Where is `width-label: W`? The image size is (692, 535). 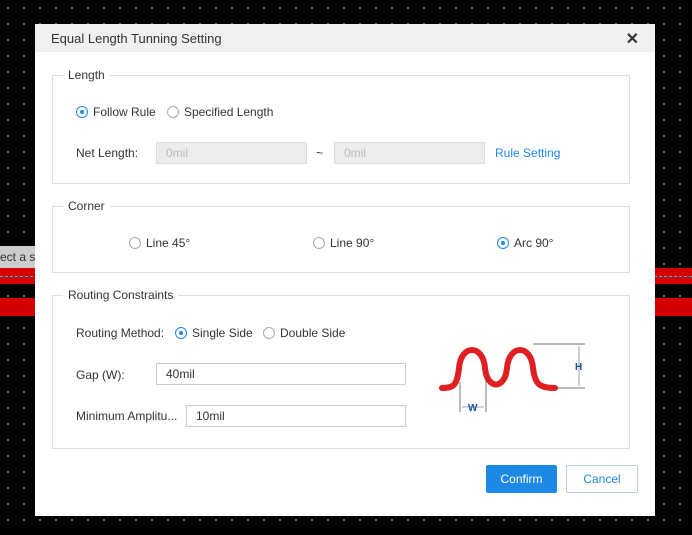 width-label: W is located at coordinates (473, 408).